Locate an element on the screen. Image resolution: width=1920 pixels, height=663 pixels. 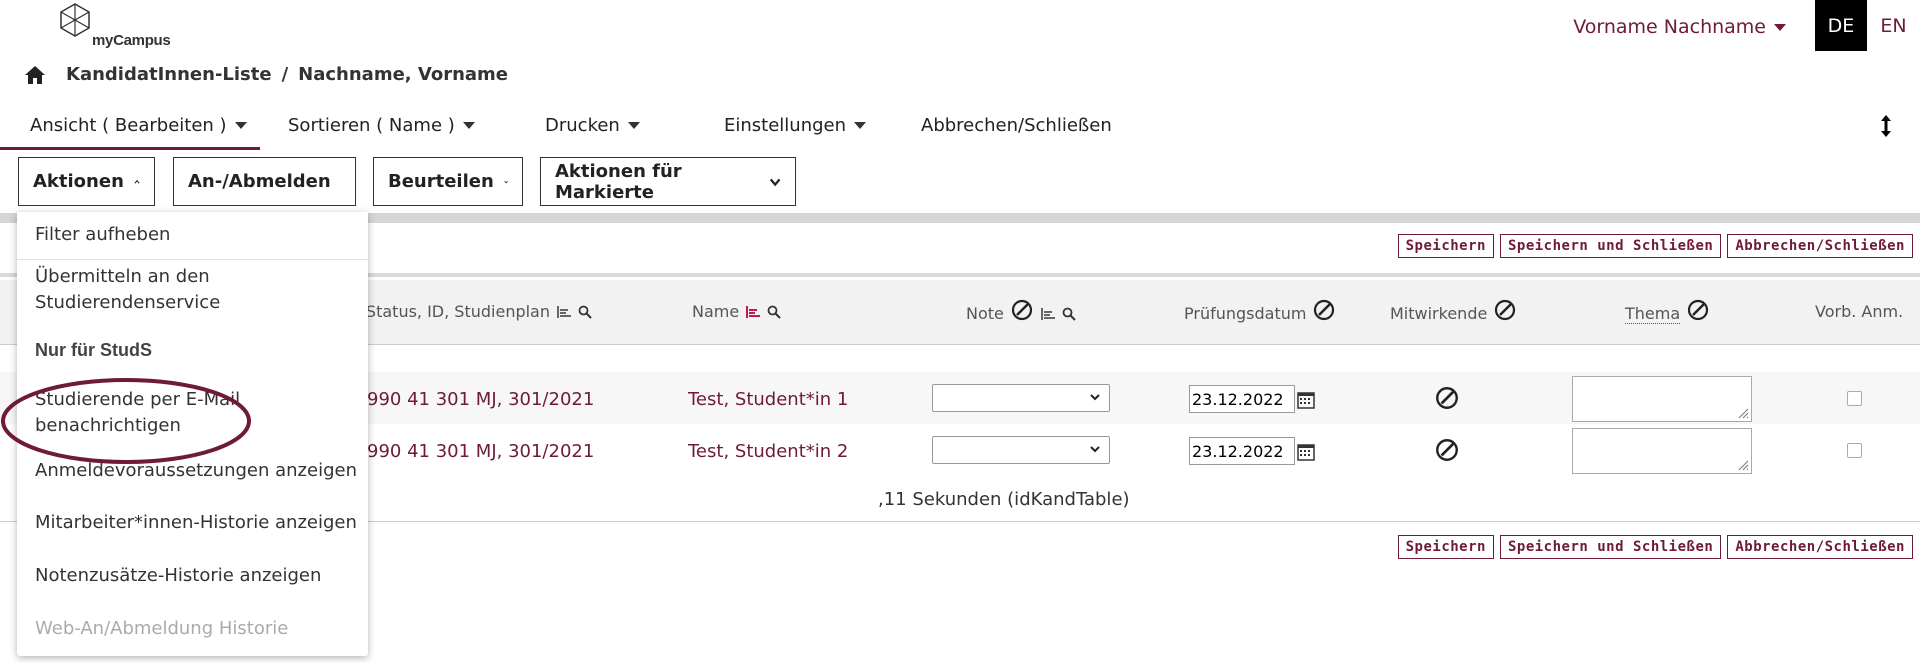
aktionen-markierte-label: Aktionen für Markierte is located at coordinates (618, 181).